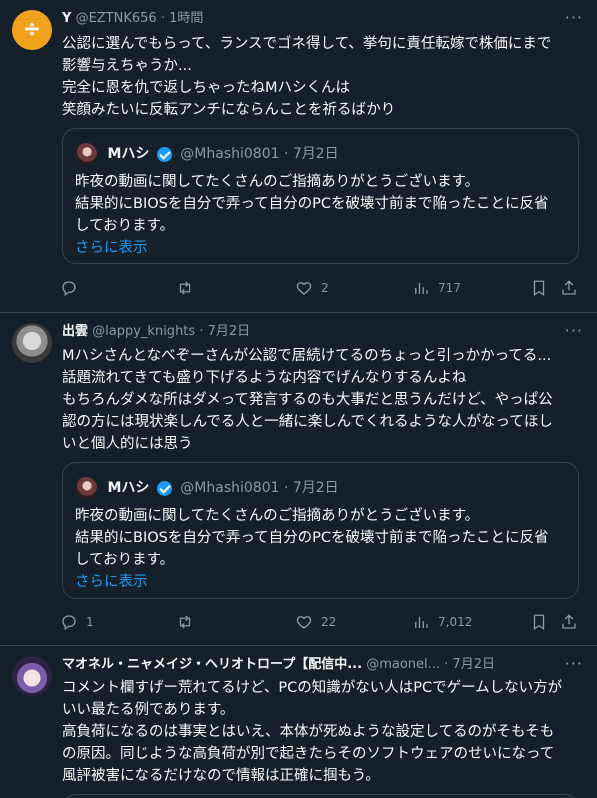  What do you see at coordinates (148, 710) in the screenshot?
I see `tweet-text-line: いい最たる例であります。` at bounding box center [148, 710].